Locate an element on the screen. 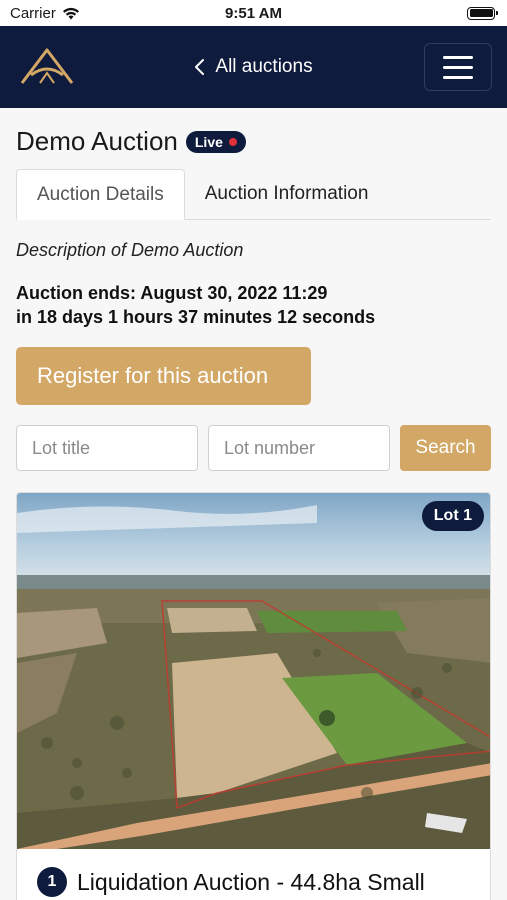 This screenshot has height=900, width=507. lot-number-badge: 1 is located at coordinates (52, 882).